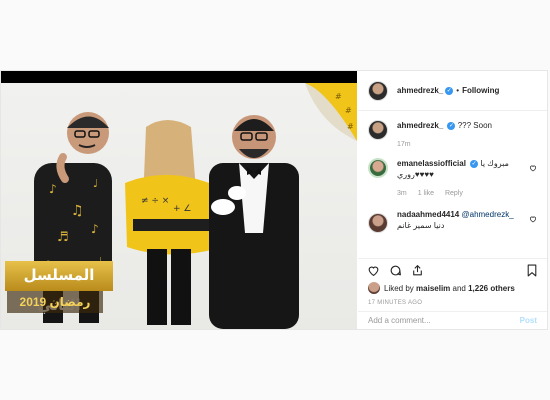 Image resolution: width=550 pixels, height=400 pixels. What do you see at coordinates (444, 144) in the screenshot?
I see `comment-meta: 17m` at bounding box center [444, 144].